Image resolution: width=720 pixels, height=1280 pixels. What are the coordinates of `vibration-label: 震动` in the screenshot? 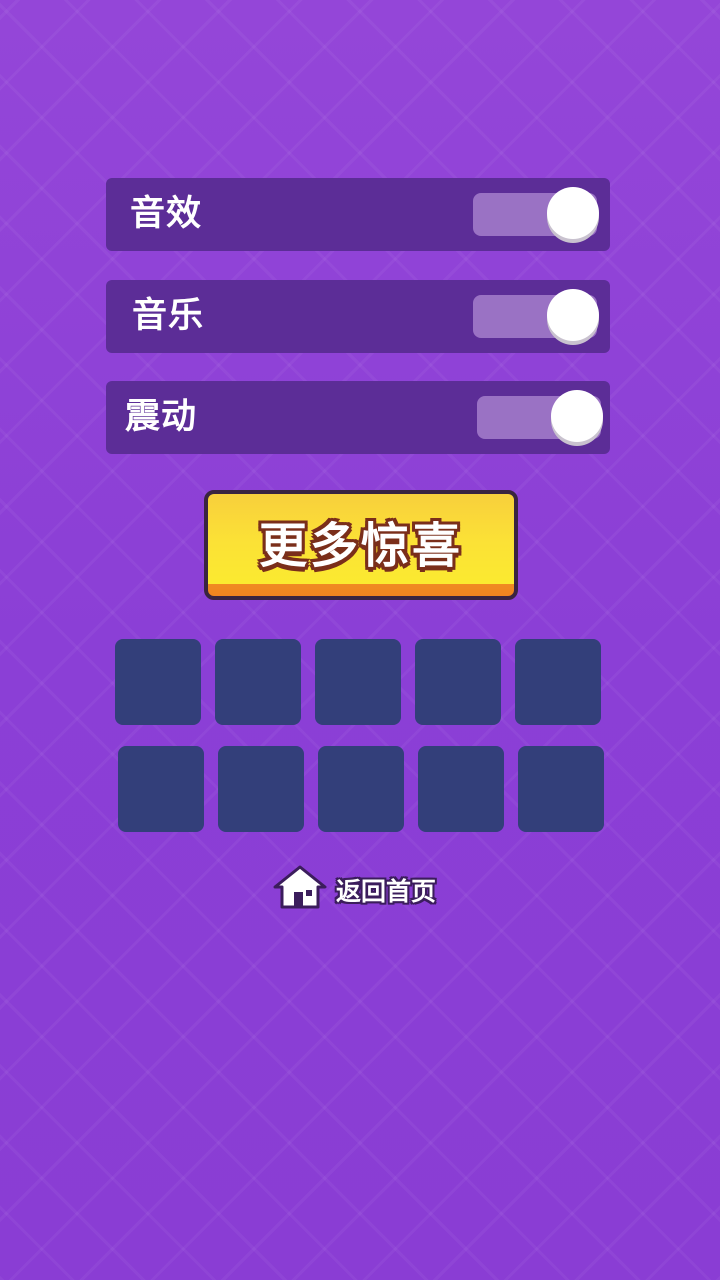 It's located at (161, 417).